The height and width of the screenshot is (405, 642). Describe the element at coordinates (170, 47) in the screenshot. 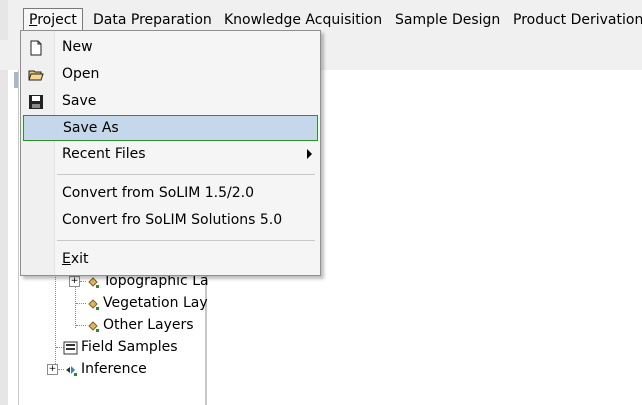

I see `menu-item-new: New` at that location.